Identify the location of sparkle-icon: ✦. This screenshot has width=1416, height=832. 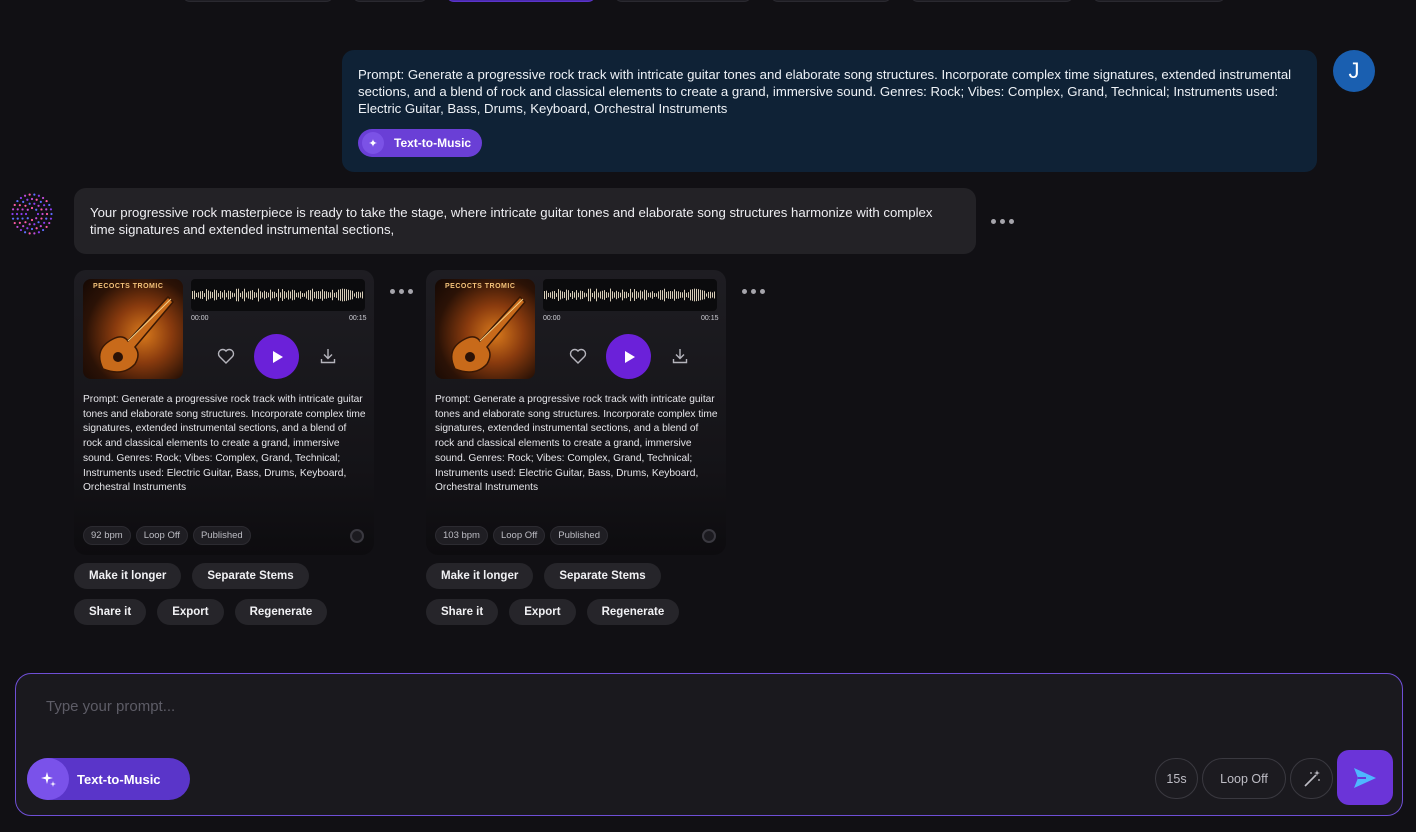
(373, 143).